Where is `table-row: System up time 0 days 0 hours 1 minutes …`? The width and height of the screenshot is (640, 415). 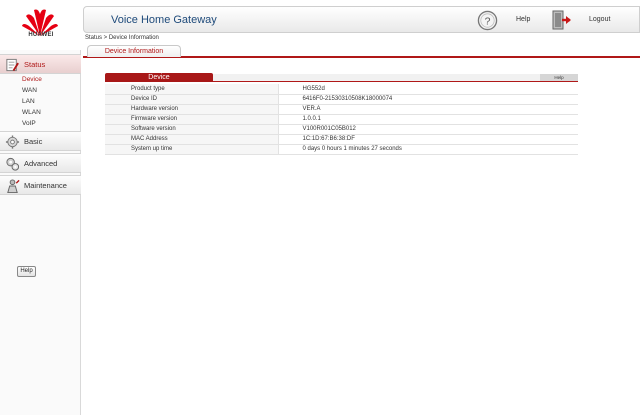
table-row: System up time 0 days 0 hours 1 minutes … is located at coordinates (341, 149).